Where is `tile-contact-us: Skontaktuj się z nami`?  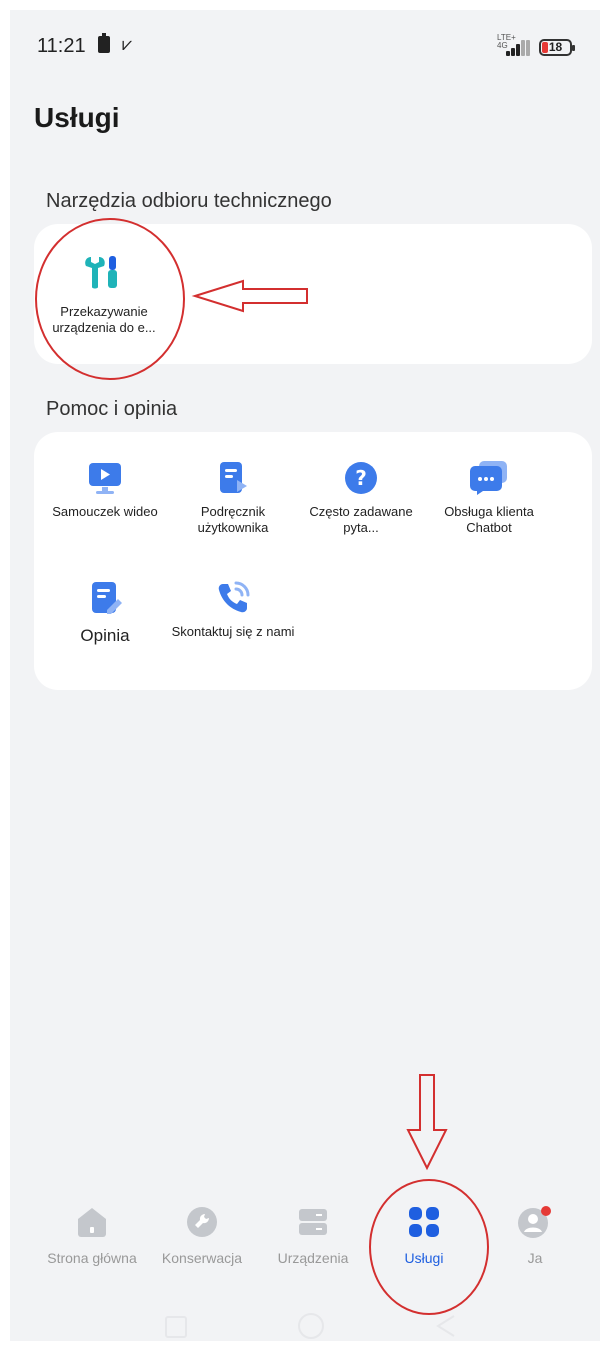
tile-contact-us: Skontaktuj się z nami is located at coordinates (233, 610).